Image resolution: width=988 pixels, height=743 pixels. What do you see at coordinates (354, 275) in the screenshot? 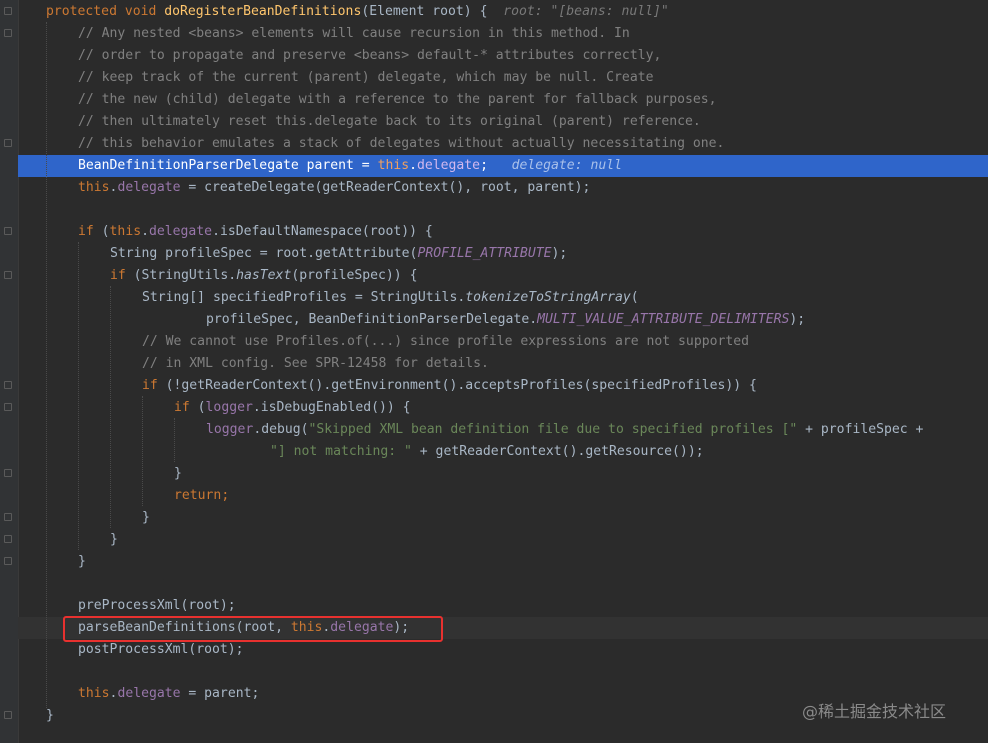
I see `code-token: (profileSpec)) {` at bounding box center [354, 275].